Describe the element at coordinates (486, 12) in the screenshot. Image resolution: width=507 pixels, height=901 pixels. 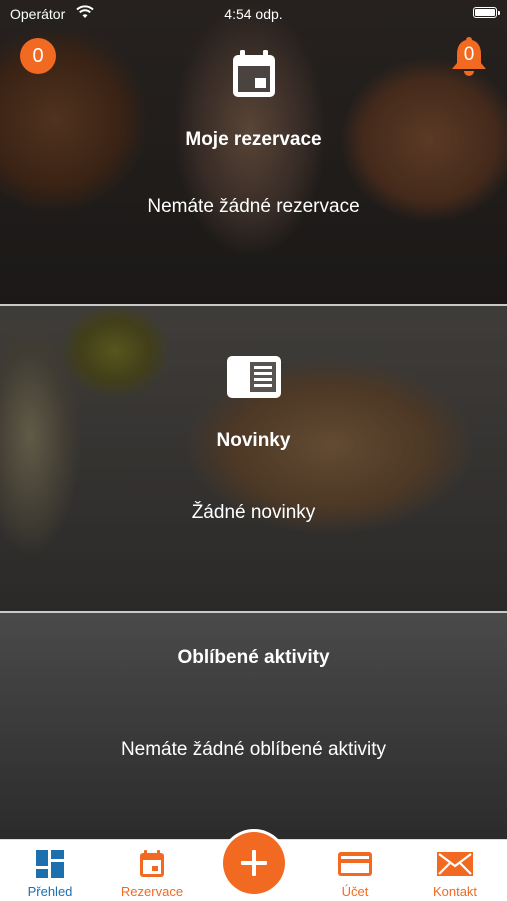
I see `battery-icon` at that location.